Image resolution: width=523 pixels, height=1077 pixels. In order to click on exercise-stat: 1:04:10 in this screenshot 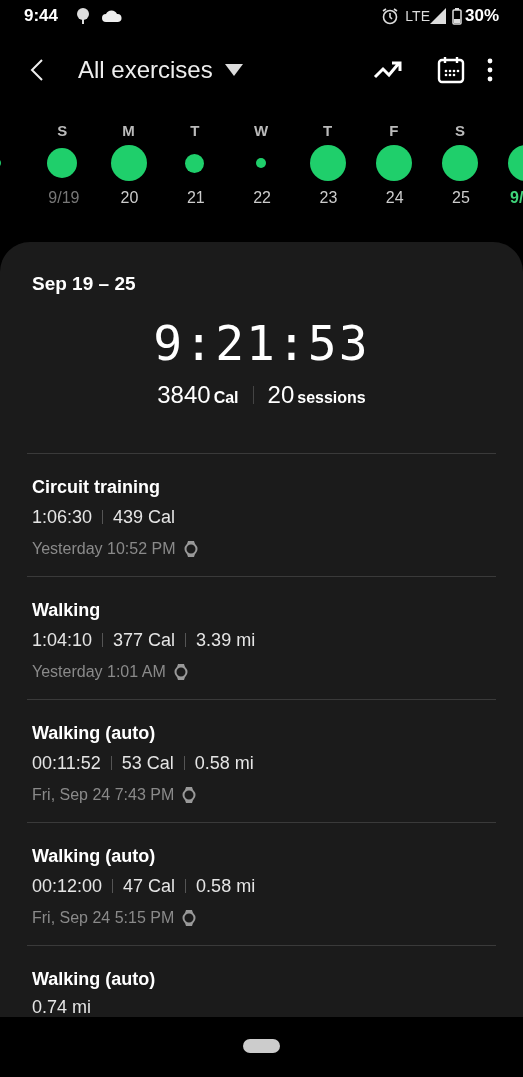, I will do `click(62, 639)`.